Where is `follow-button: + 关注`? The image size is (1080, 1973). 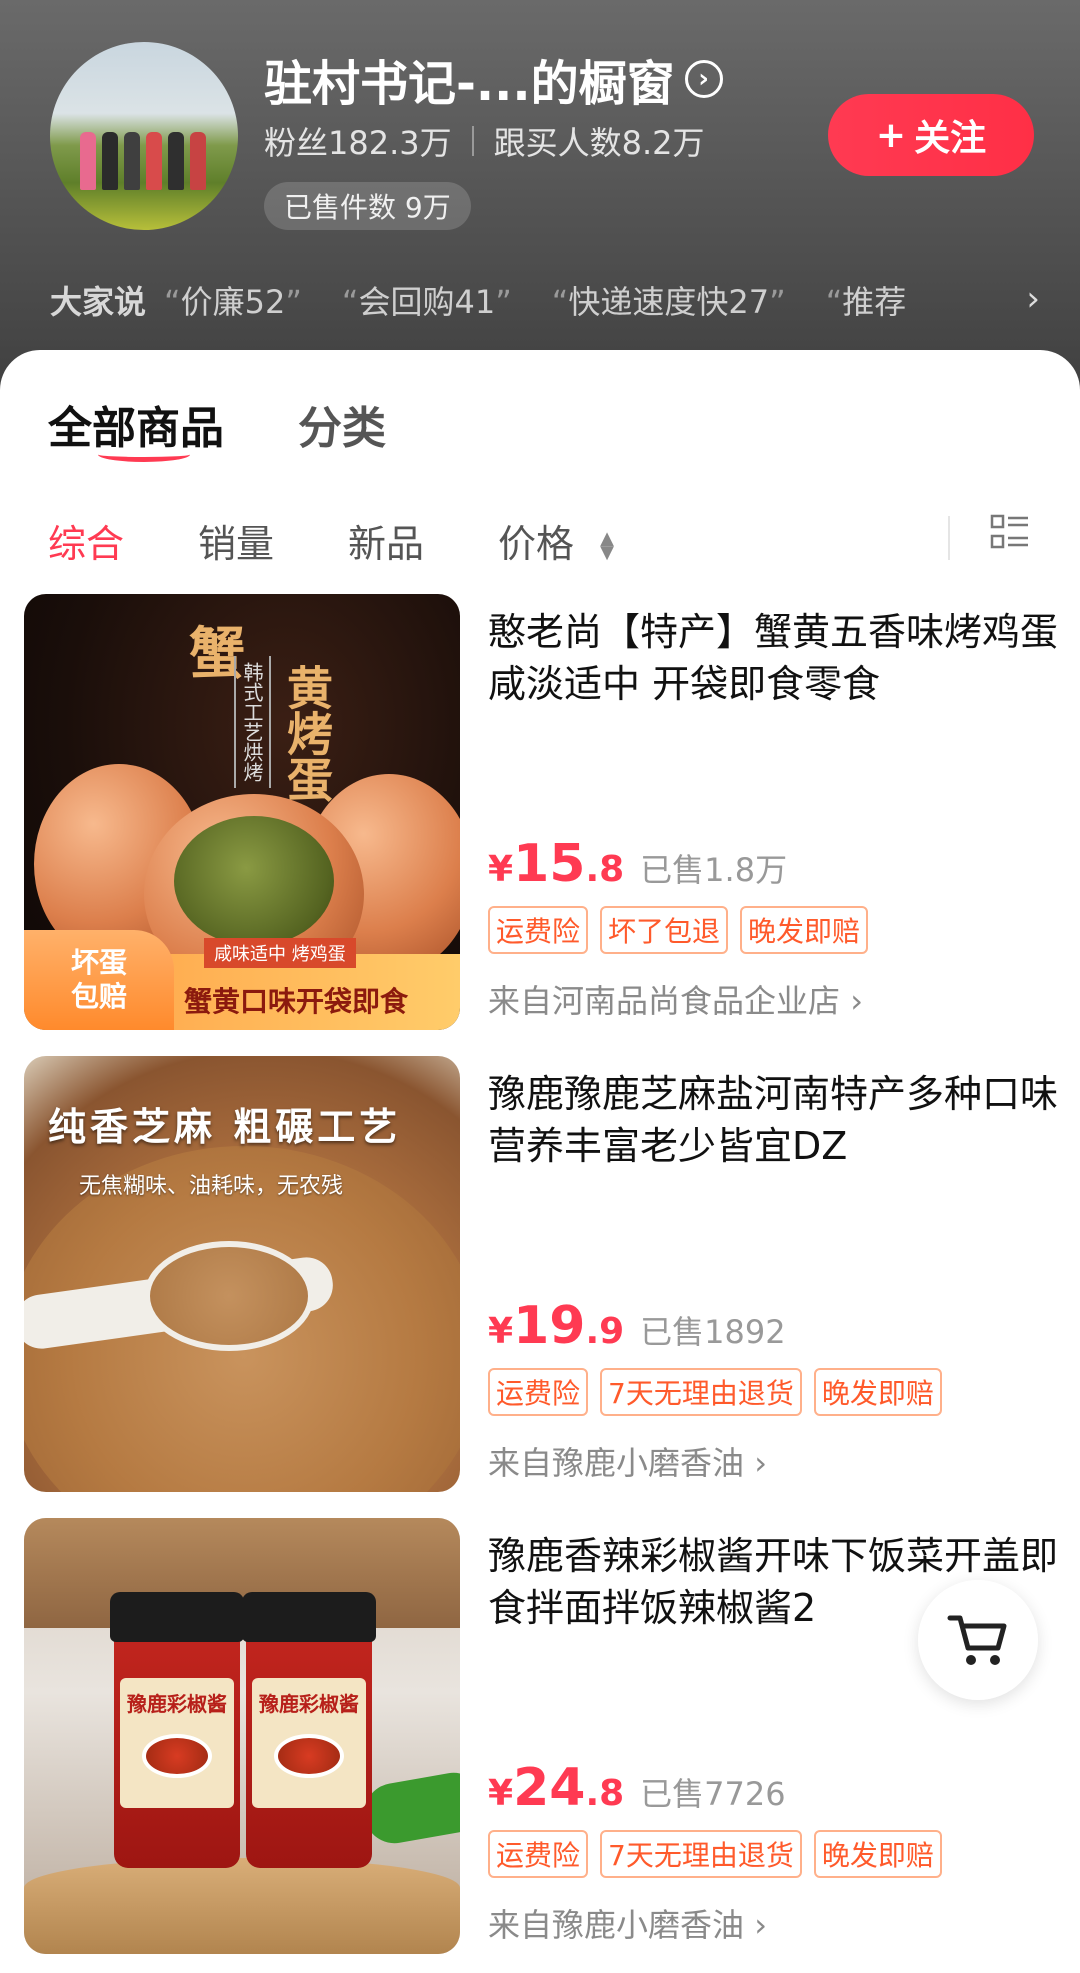
follow-button: + 关注 is located at coordinates (931, 135).